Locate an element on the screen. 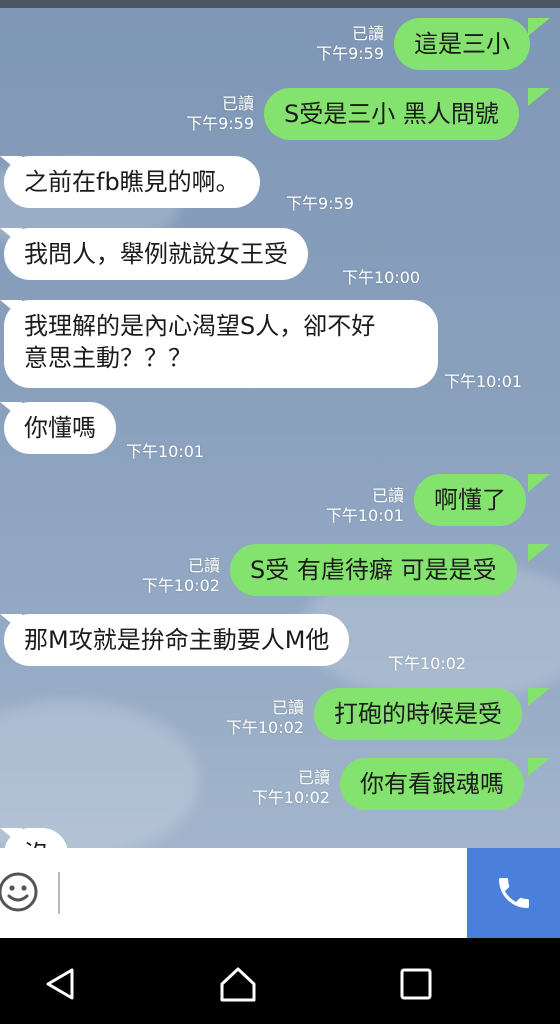  incoming-message: 之前在fb瞧見的啊。 is located at coordinates (132, 182).